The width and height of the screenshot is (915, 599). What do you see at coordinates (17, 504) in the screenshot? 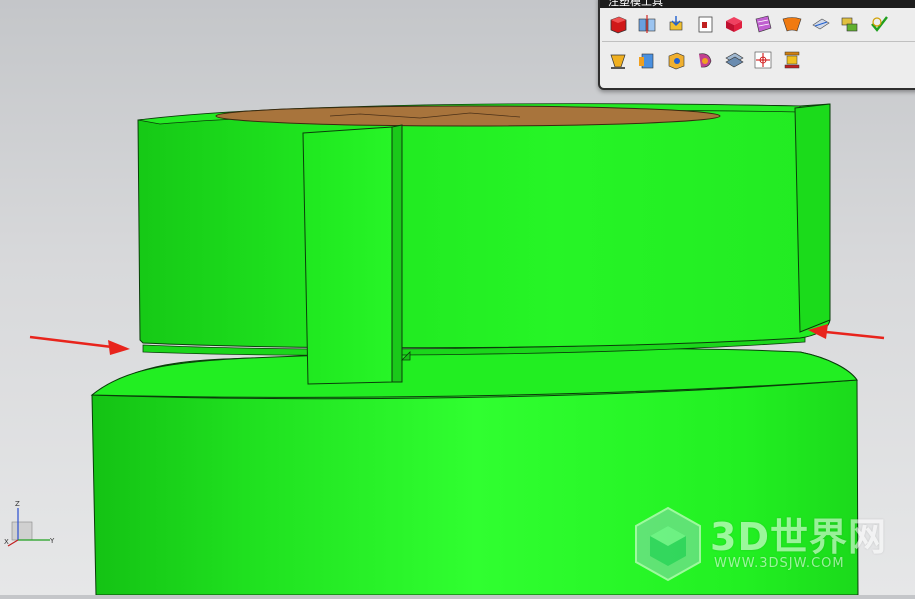
I see `triad-z-label: Z` at bounding box center [17, 504].